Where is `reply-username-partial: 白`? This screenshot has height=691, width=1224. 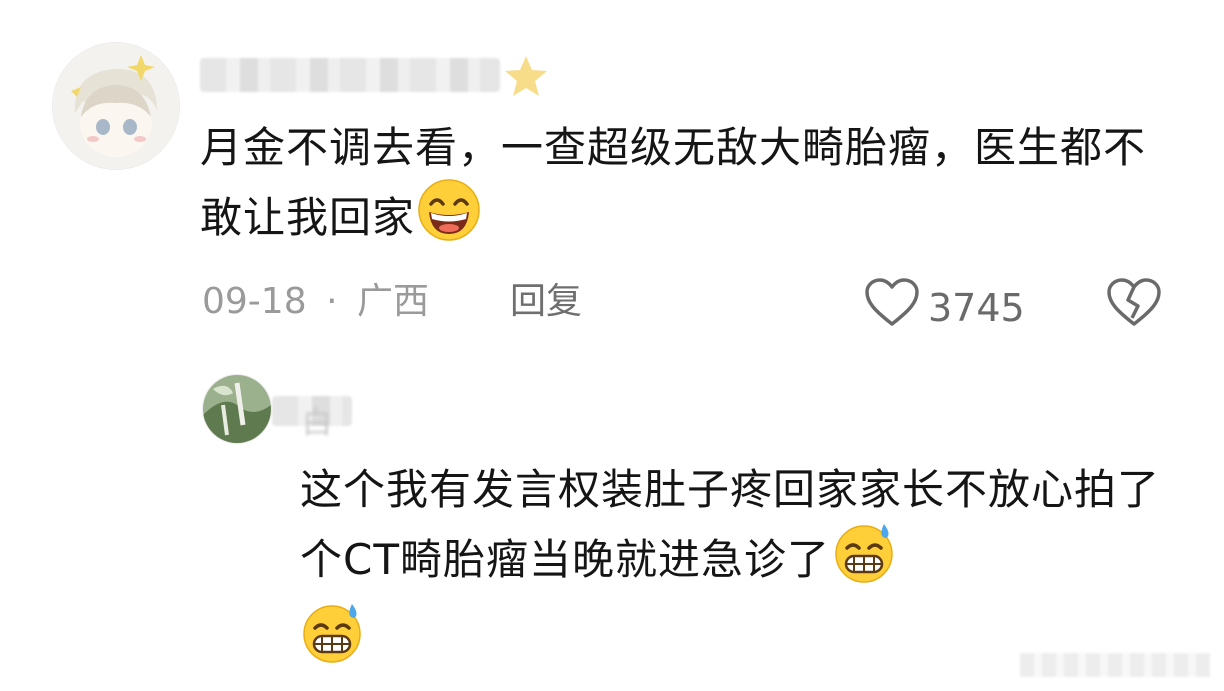
reply-username-partial: 白 is located at coordinates (317, 423).